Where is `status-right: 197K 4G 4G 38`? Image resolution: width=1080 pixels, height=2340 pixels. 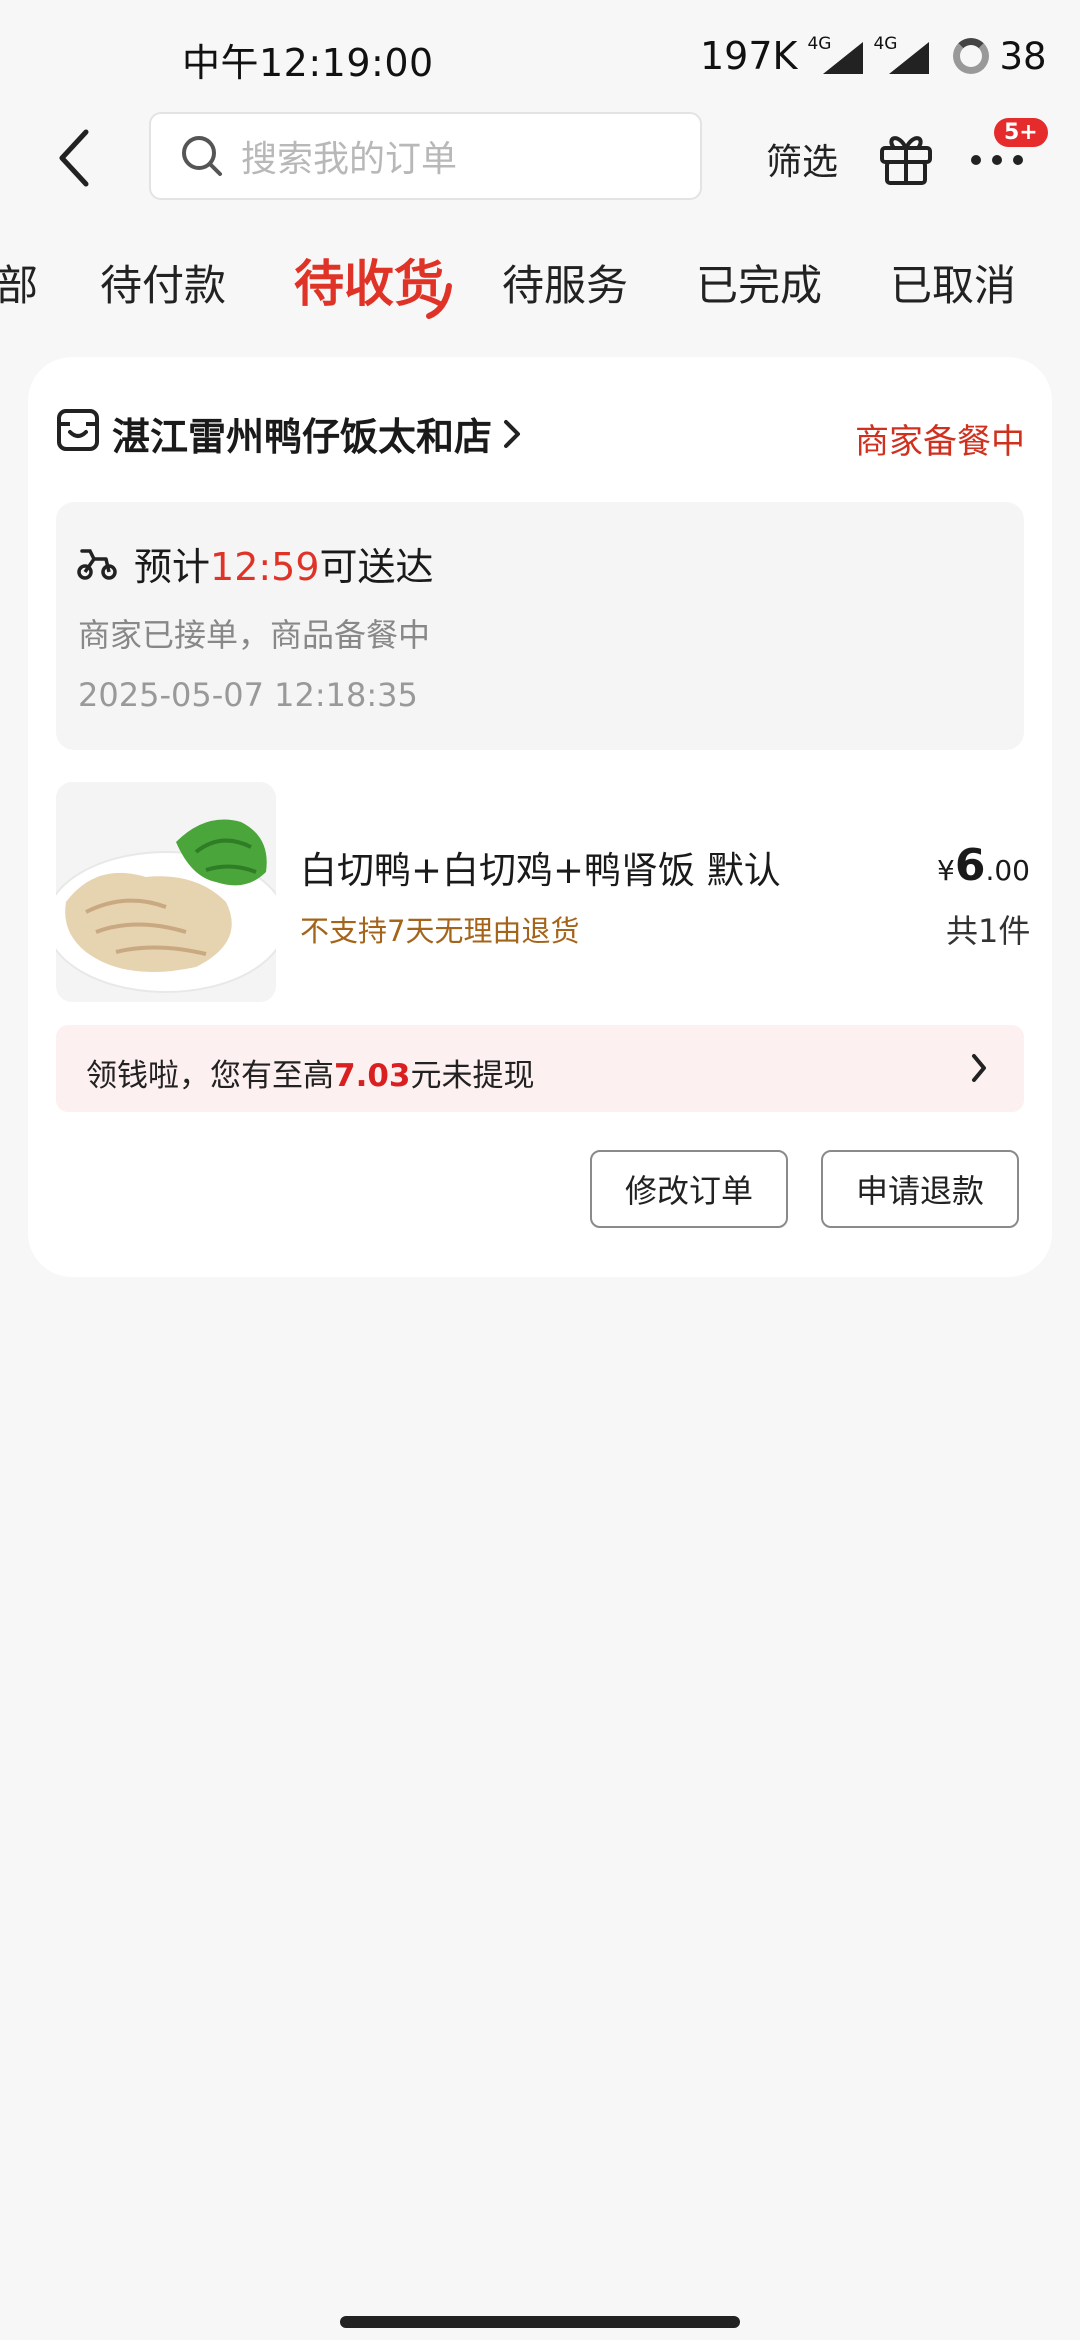
status-right: 197K 4G 4G 38 is located at coordinates (873, 56).